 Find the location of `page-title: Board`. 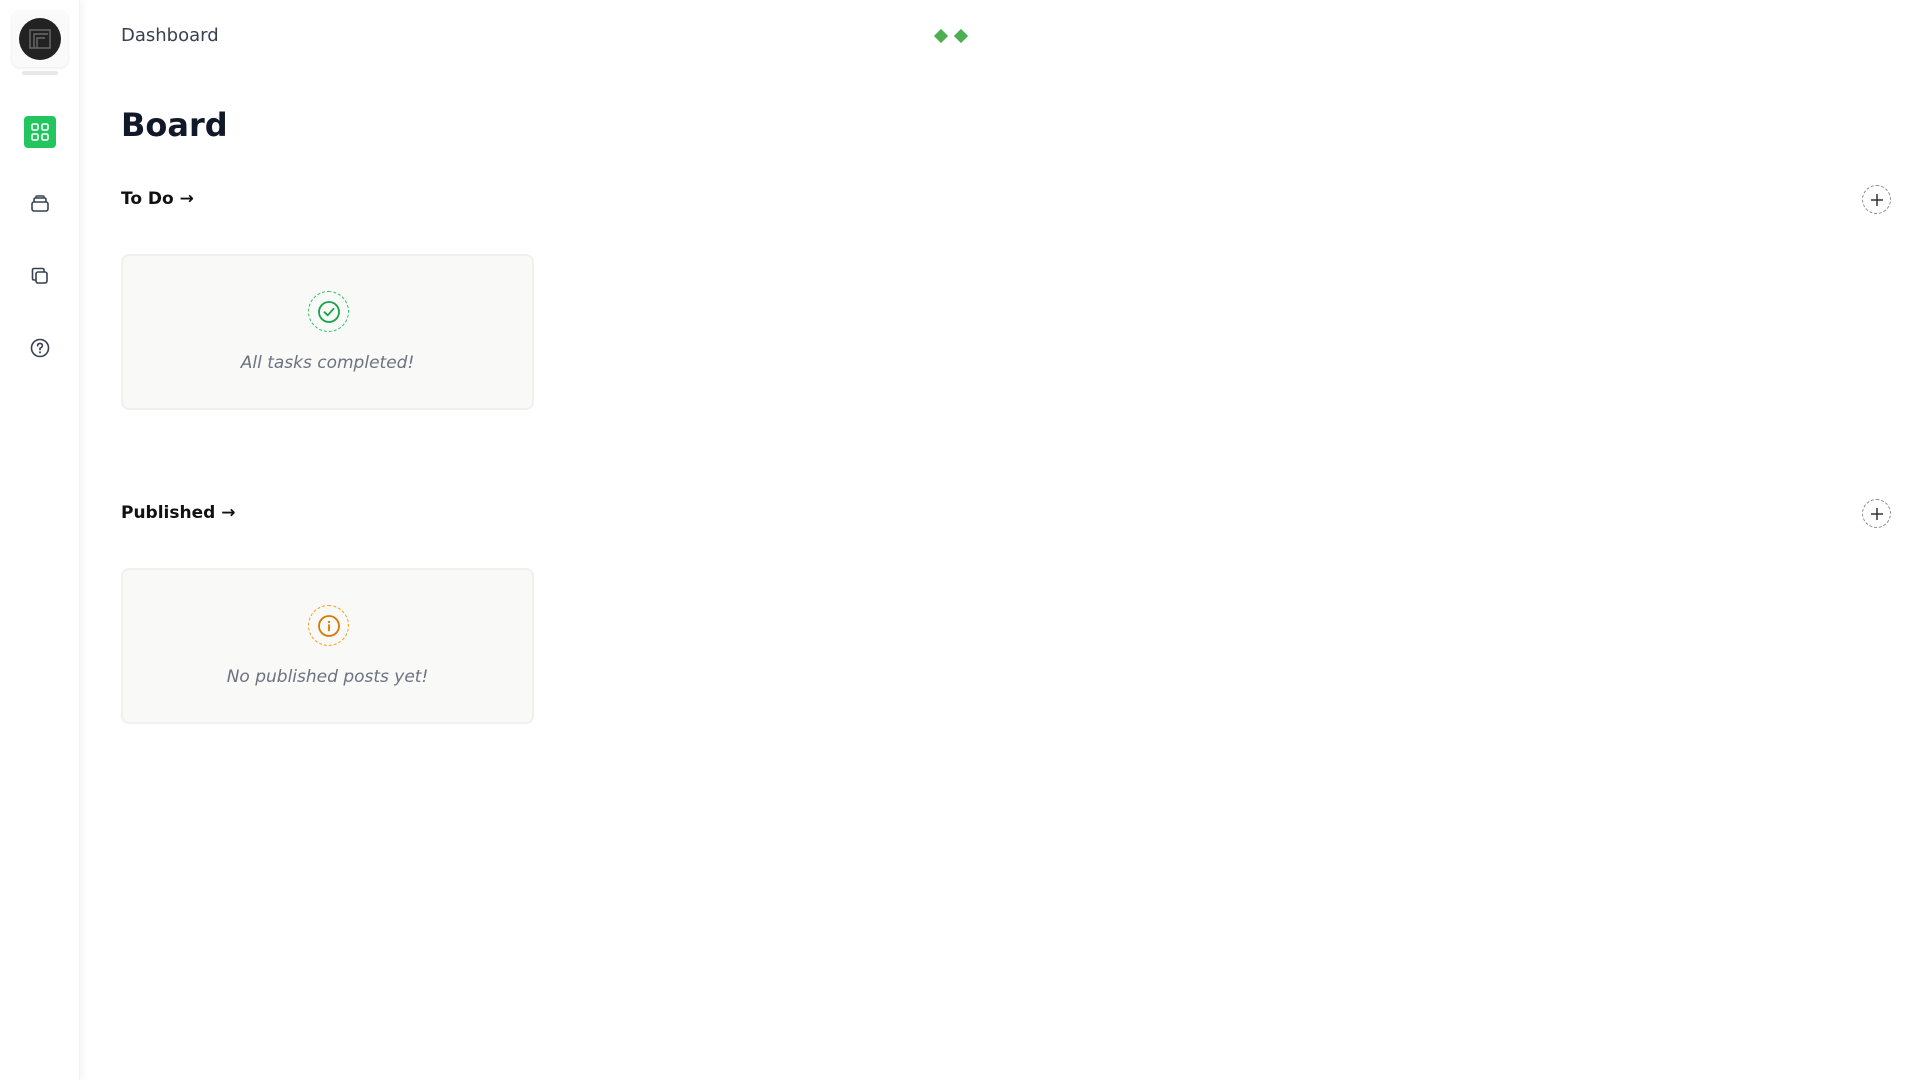

page-title: Board is located at coordinates (174, 125).